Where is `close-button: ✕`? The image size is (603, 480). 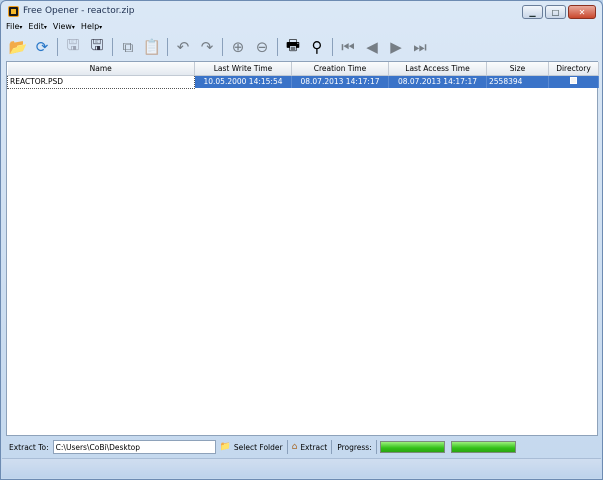 close-button: ✕ is located at coordinates (582, 12).